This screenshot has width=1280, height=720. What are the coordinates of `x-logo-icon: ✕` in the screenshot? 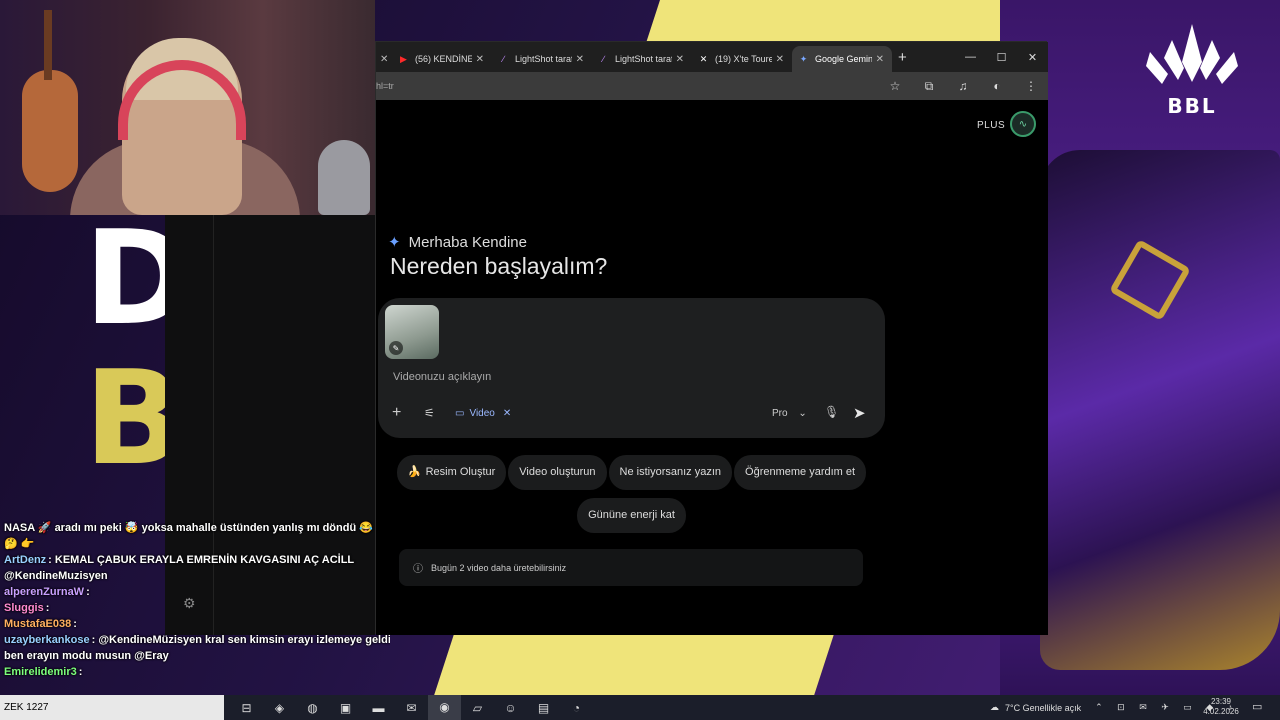 It's located at (703, 58).